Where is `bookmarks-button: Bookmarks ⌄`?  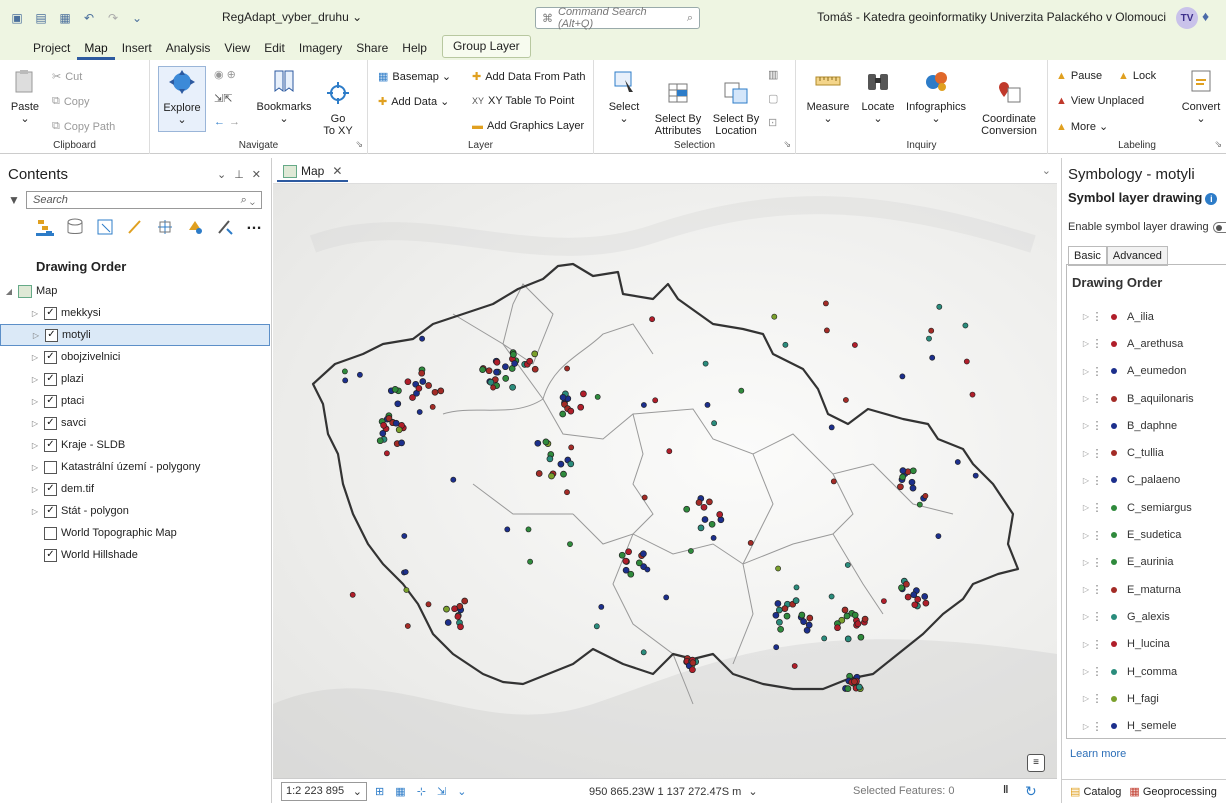
bookmarks-button: Bookmarks ⌄ is located at coordinates (284, 96).